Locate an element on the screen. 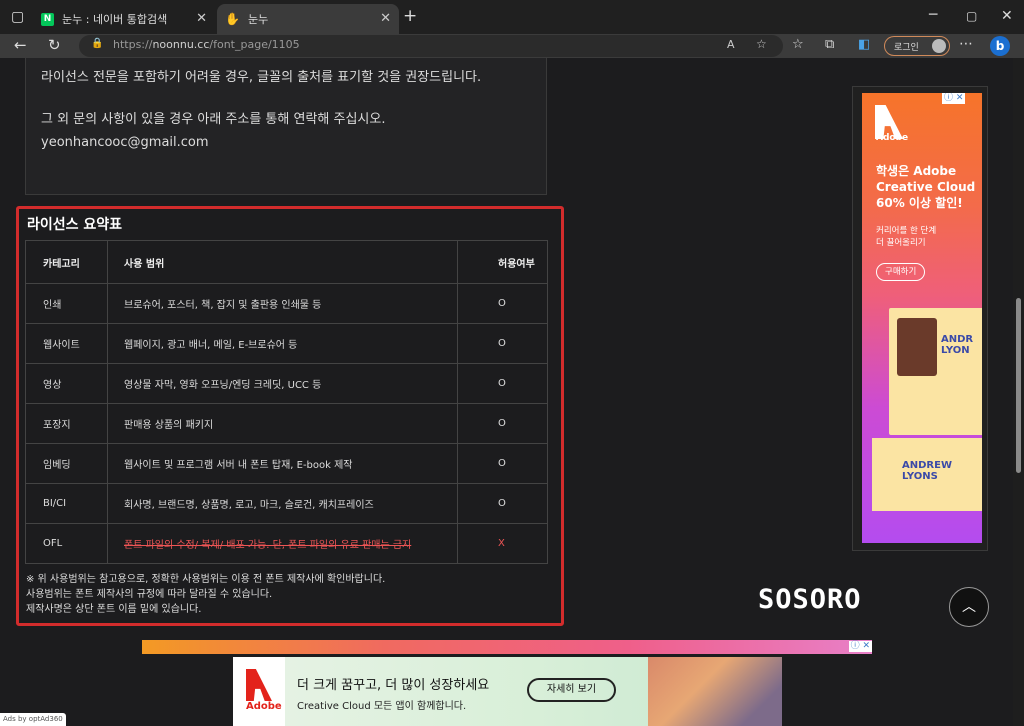 This screenshot has width=1024, height=726. ad-headline: 학생은 Adobe Creative Cloud 60% 이상 할인! is located at coordinates (925, 187).